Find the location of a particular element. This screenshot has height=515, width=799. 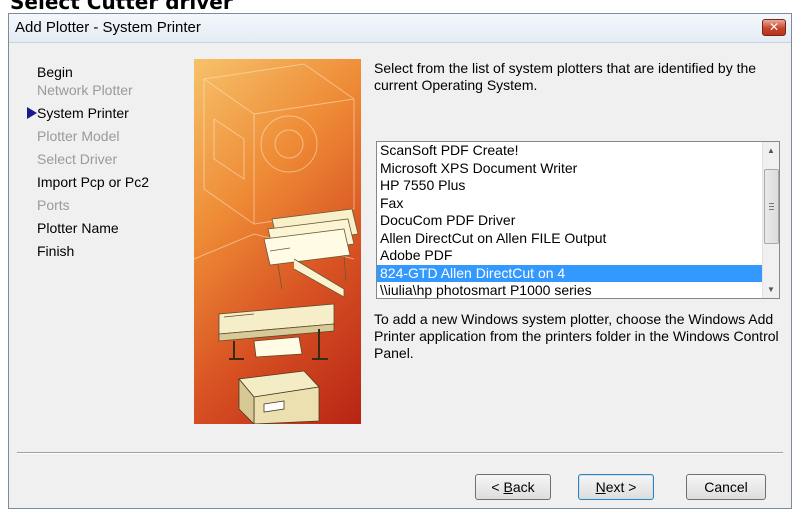

list-item: HP 7550 Plus is located at coordinates (569, 186).